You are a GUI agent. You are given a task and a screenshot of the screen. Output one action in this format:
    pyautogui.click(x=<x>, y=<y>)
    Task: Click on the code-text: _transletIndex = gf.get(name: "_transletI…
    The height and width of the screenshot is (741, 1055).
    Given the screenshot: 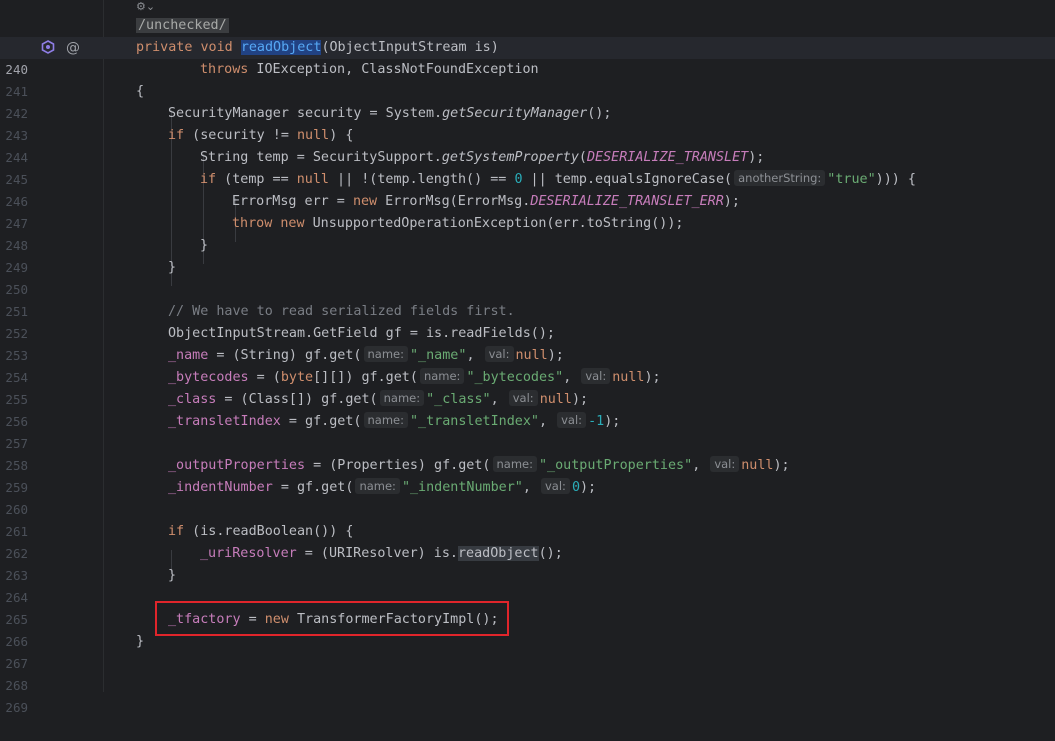 What is the action you would take?
    pyautogui.click(x=394, y=420)
    